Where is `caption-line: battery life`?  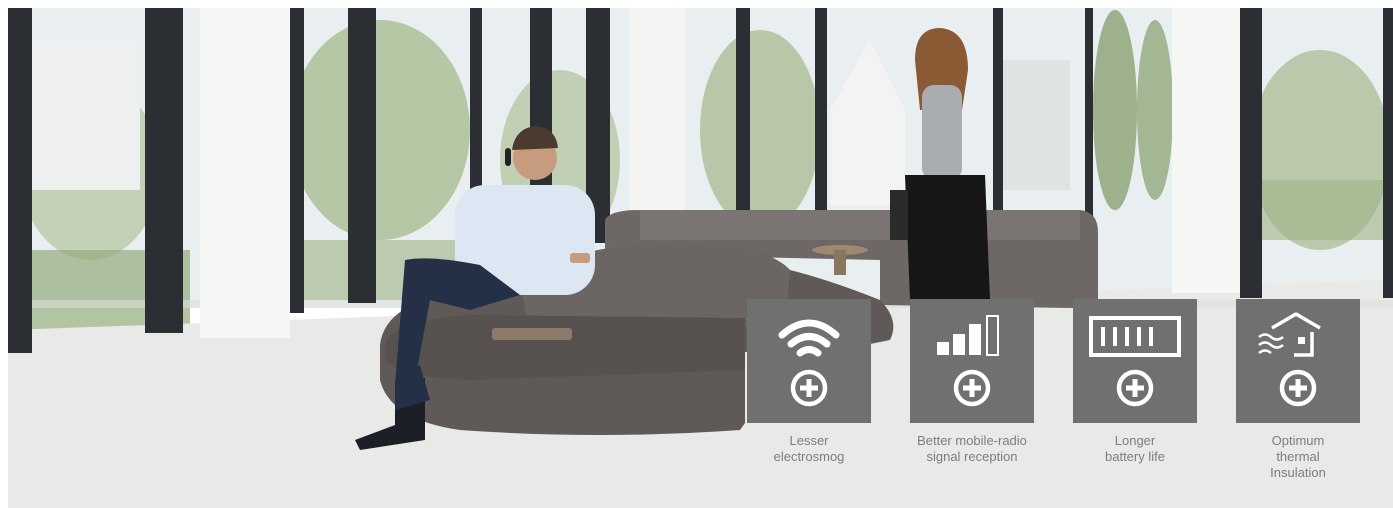
caption-line: battery life is located at coordinates (1135, 456).